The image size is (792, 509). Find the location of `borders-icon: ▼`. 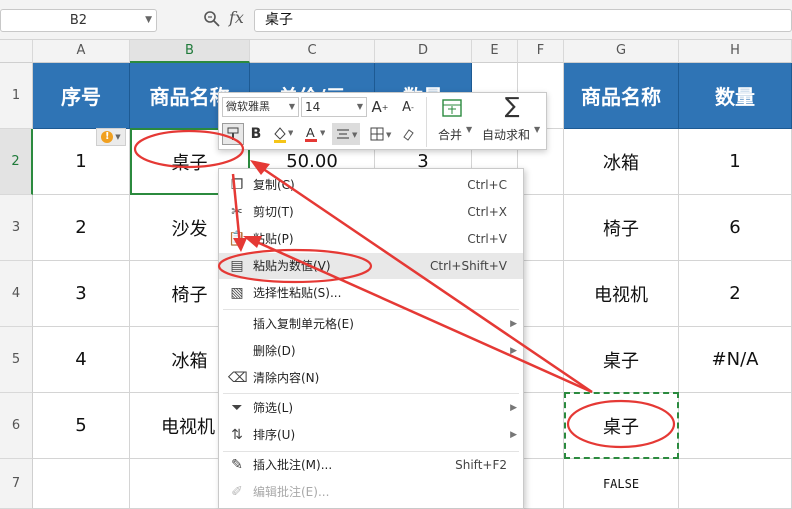

borders-icon: ▼ is located at coordinates (381, 134).